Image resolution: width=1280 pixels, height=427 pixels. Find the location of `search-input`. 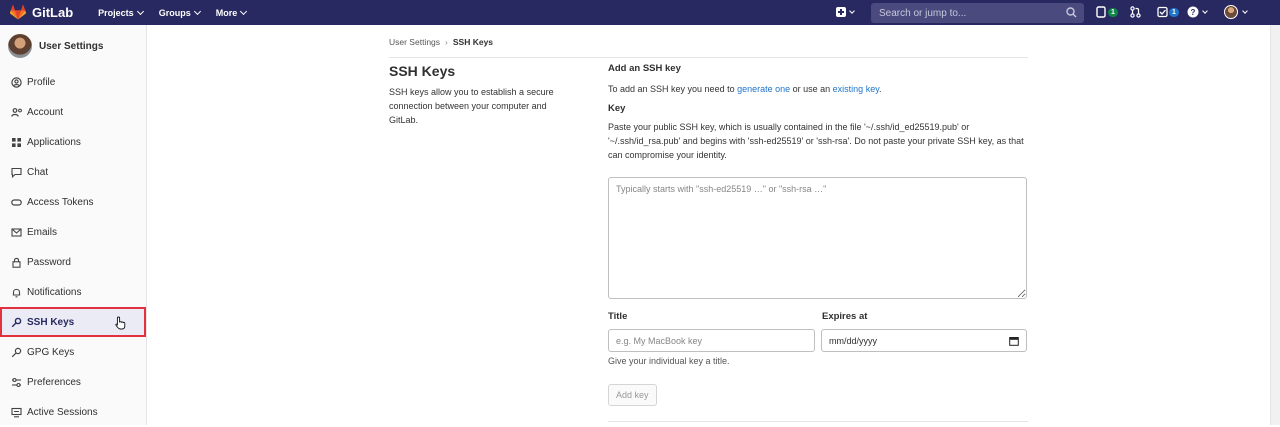

search-input is located at coordinates (969, 13).